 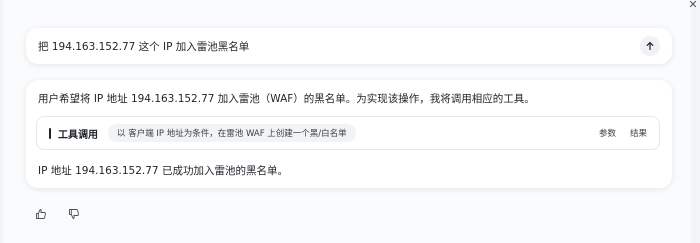 What do you see at coordinates (693, 5) in the screenshot?
I see `close-icon: ✕` at bounding box center [693, 5].